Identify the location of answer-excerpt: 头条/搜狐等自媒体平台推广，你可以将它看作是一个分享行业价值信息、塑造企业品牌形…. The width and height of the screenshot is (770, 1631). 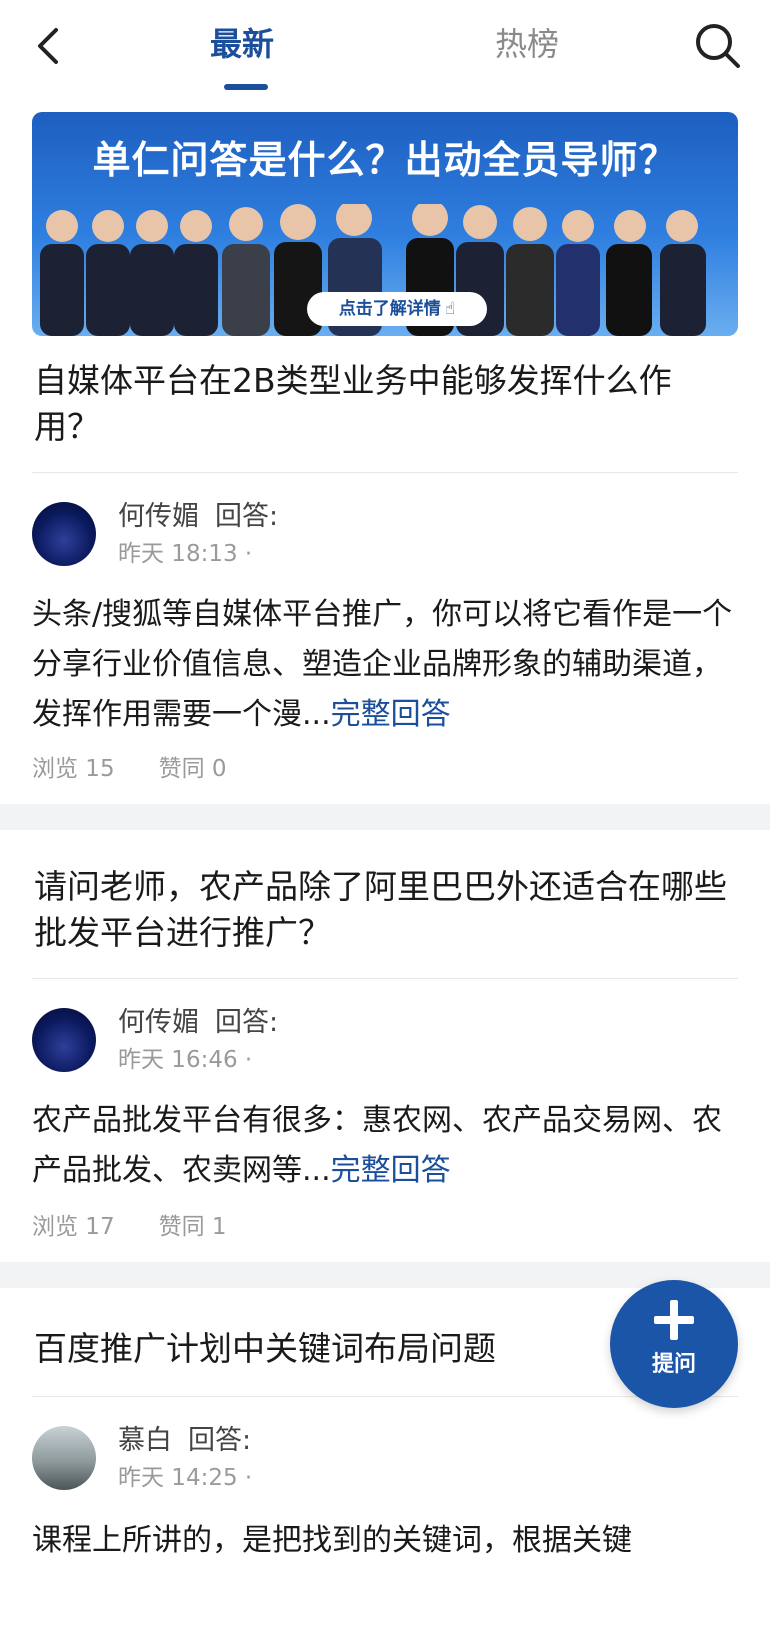
(385, 665).